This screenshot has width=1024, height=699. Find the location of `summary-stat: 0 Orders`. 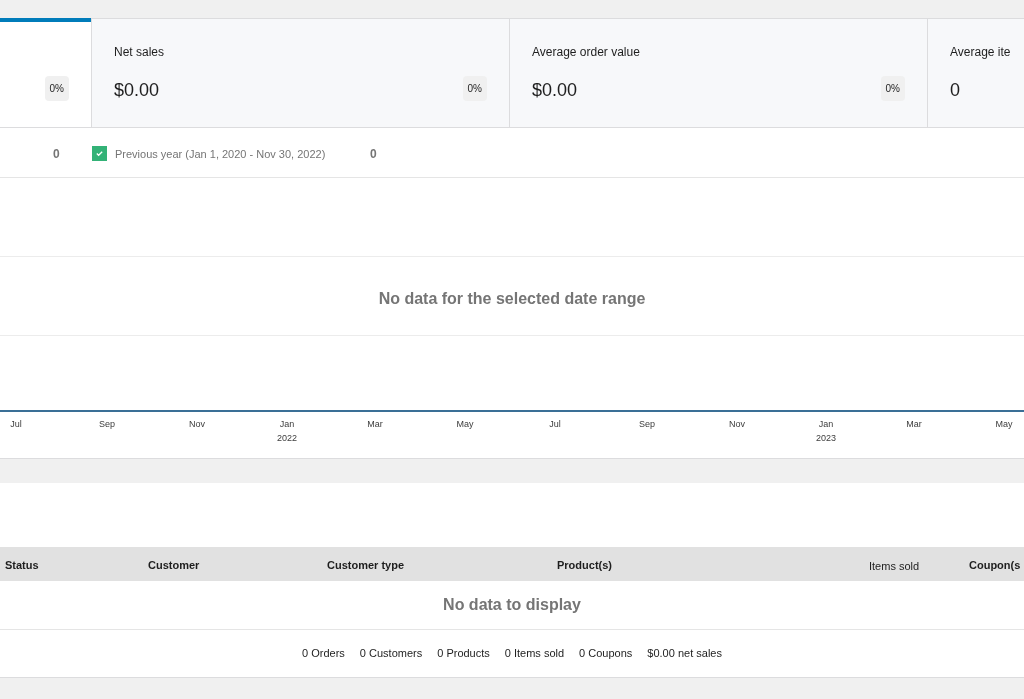

summary-stat: 0 Orders is located at coordinates (323, 654).